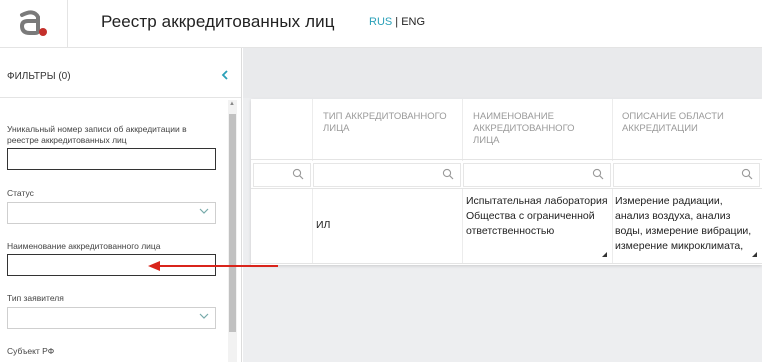  I want to click on status-select, so click(111, 213).